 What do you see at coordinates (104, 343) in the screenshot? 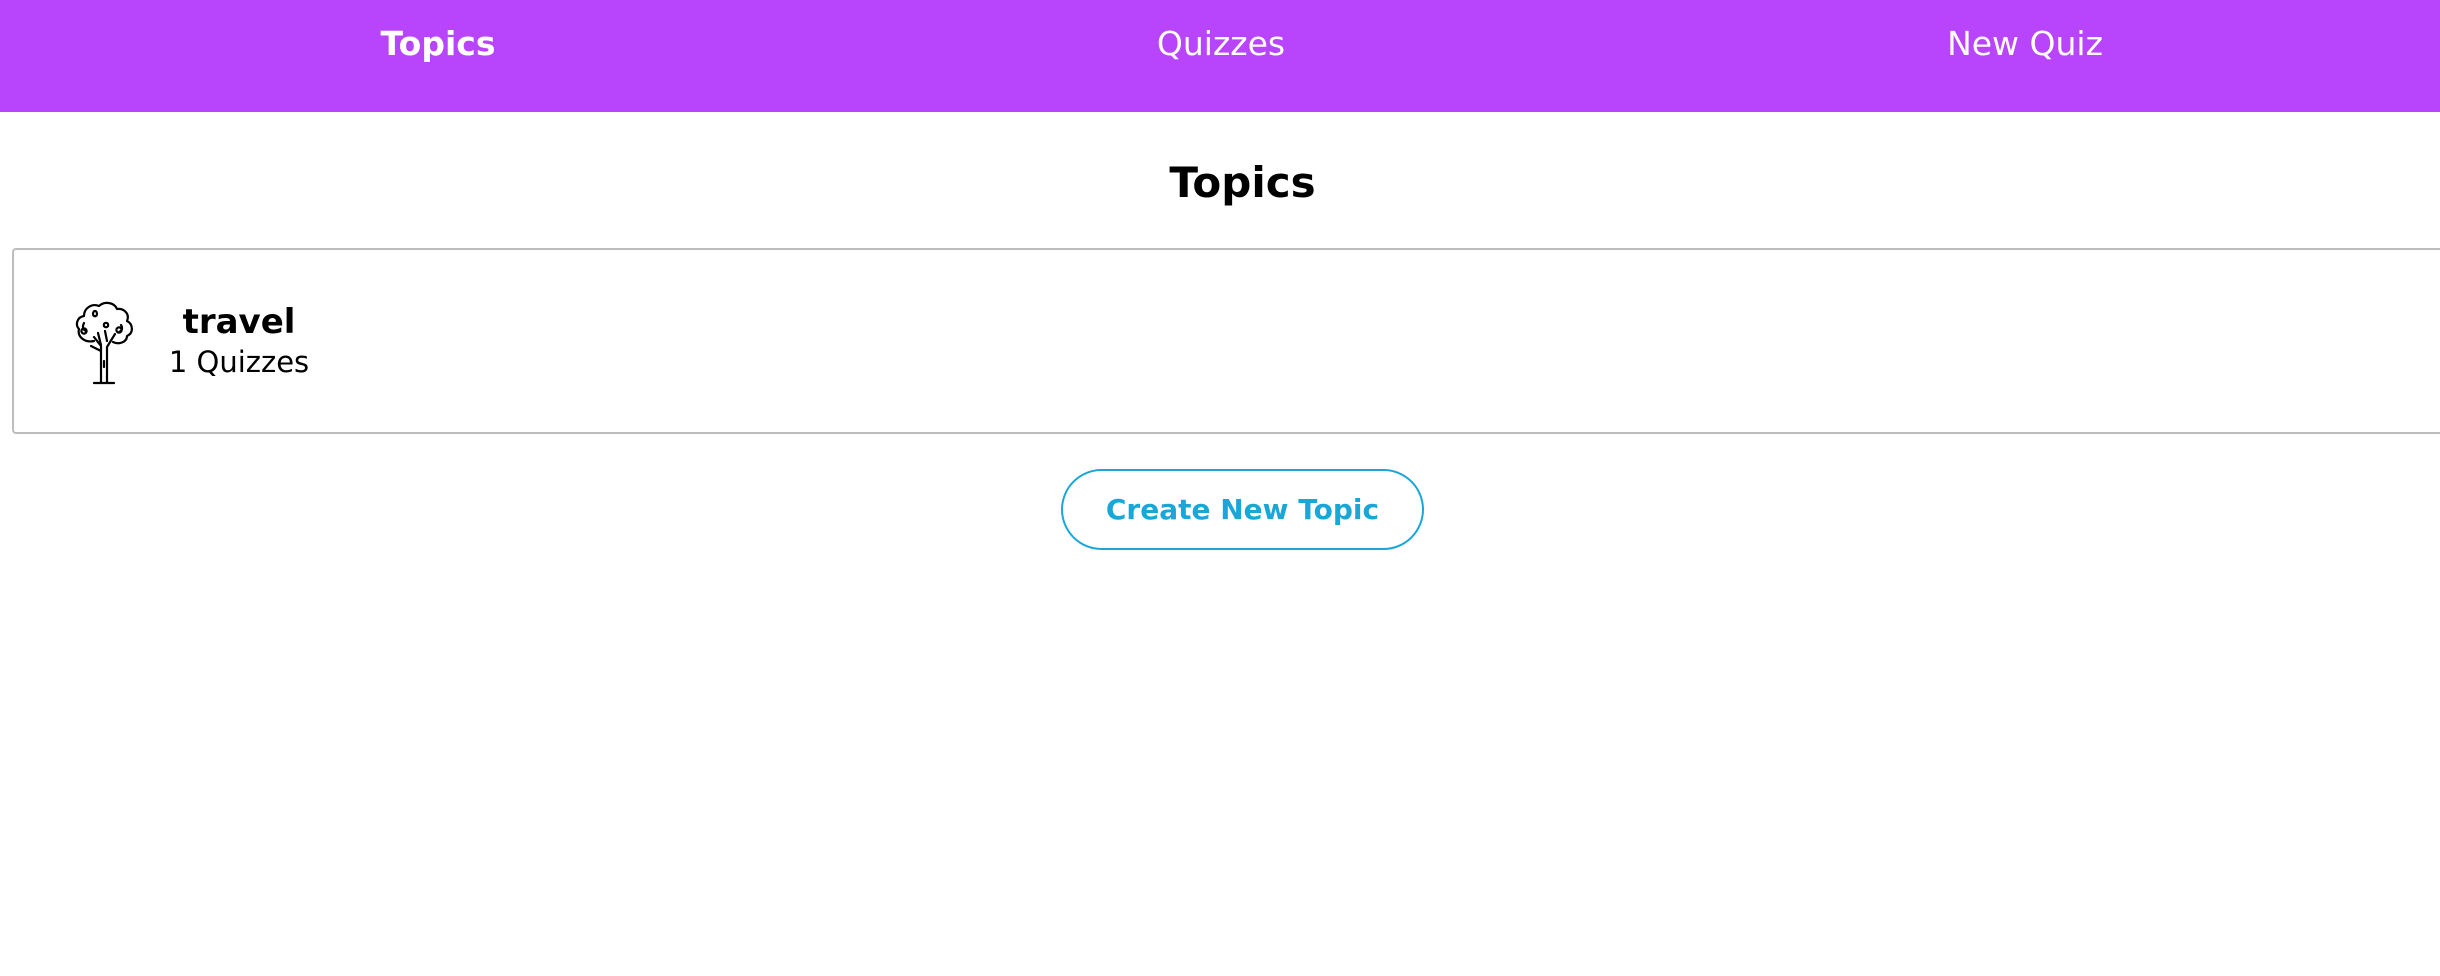
I see `tree-icon` at bounding box center [104, 343].